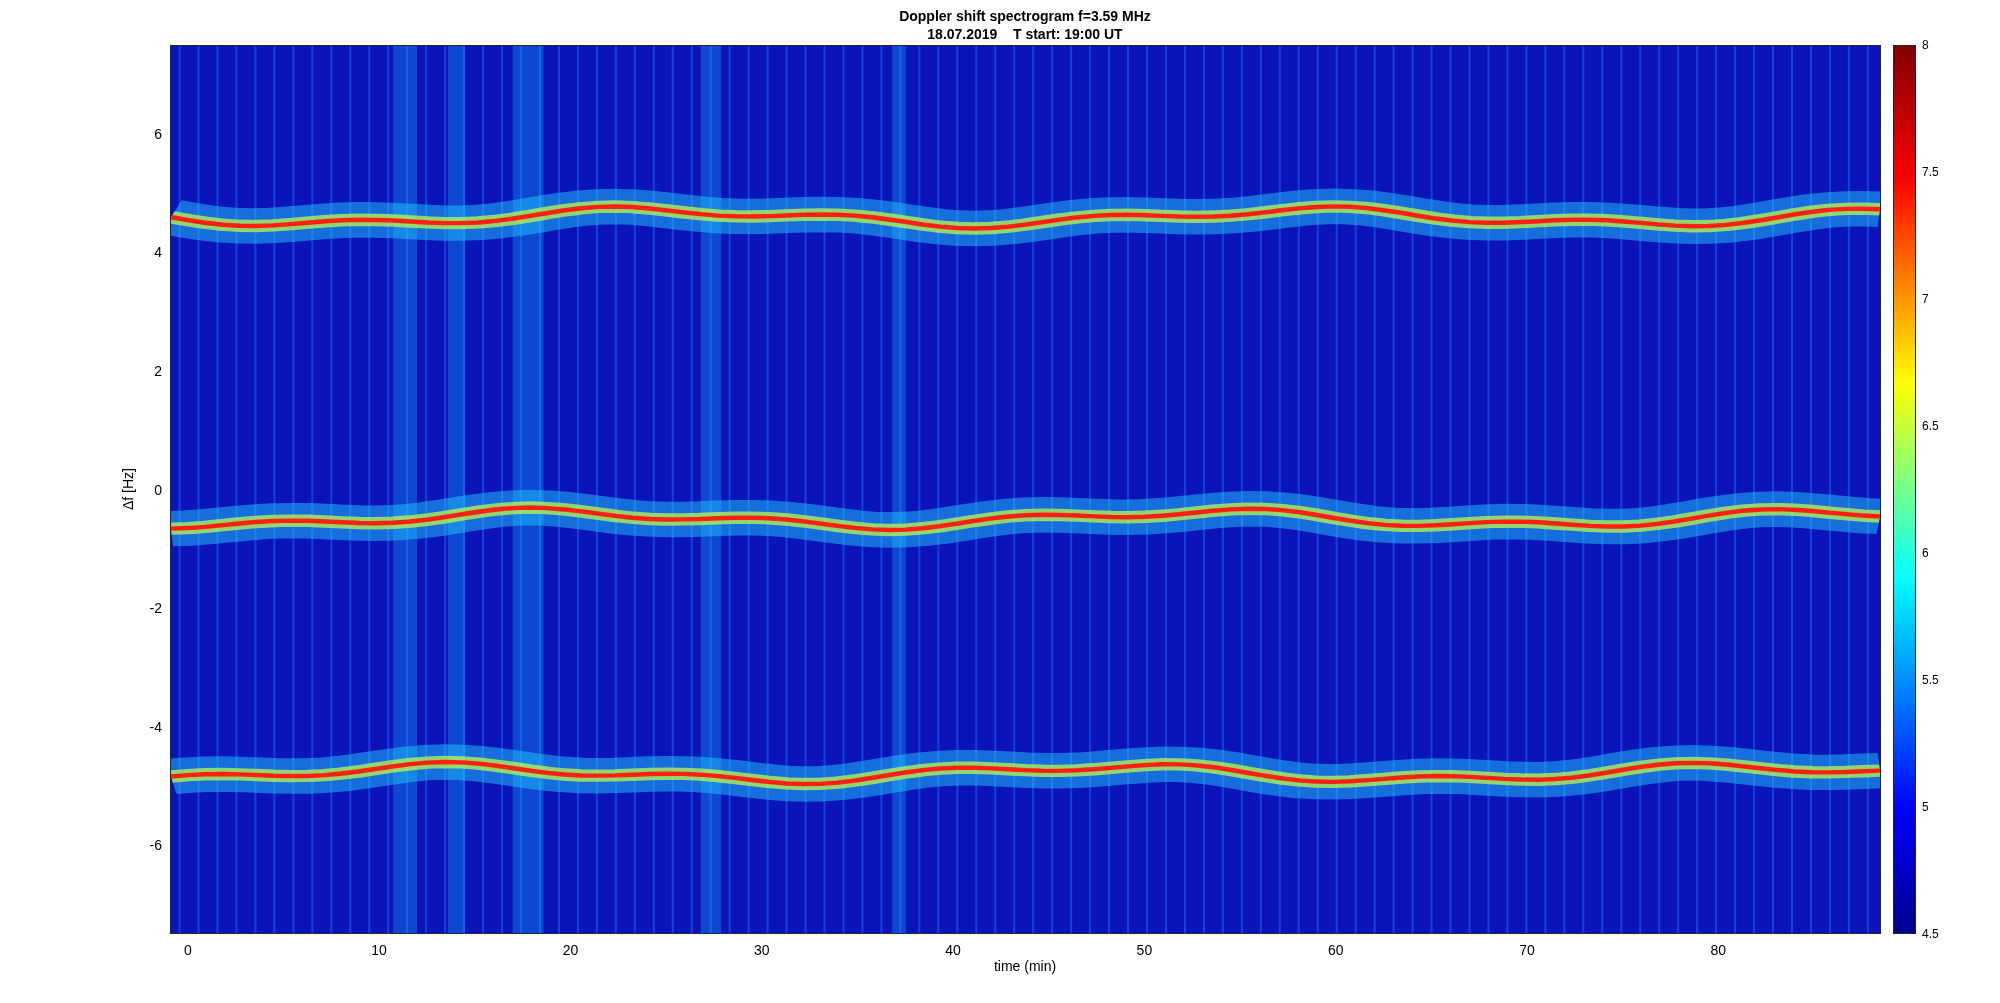  Describe the element at coordinates (1930, 172) in the screenshot. I see `colorbar-tick-label: 7.5` at that location.